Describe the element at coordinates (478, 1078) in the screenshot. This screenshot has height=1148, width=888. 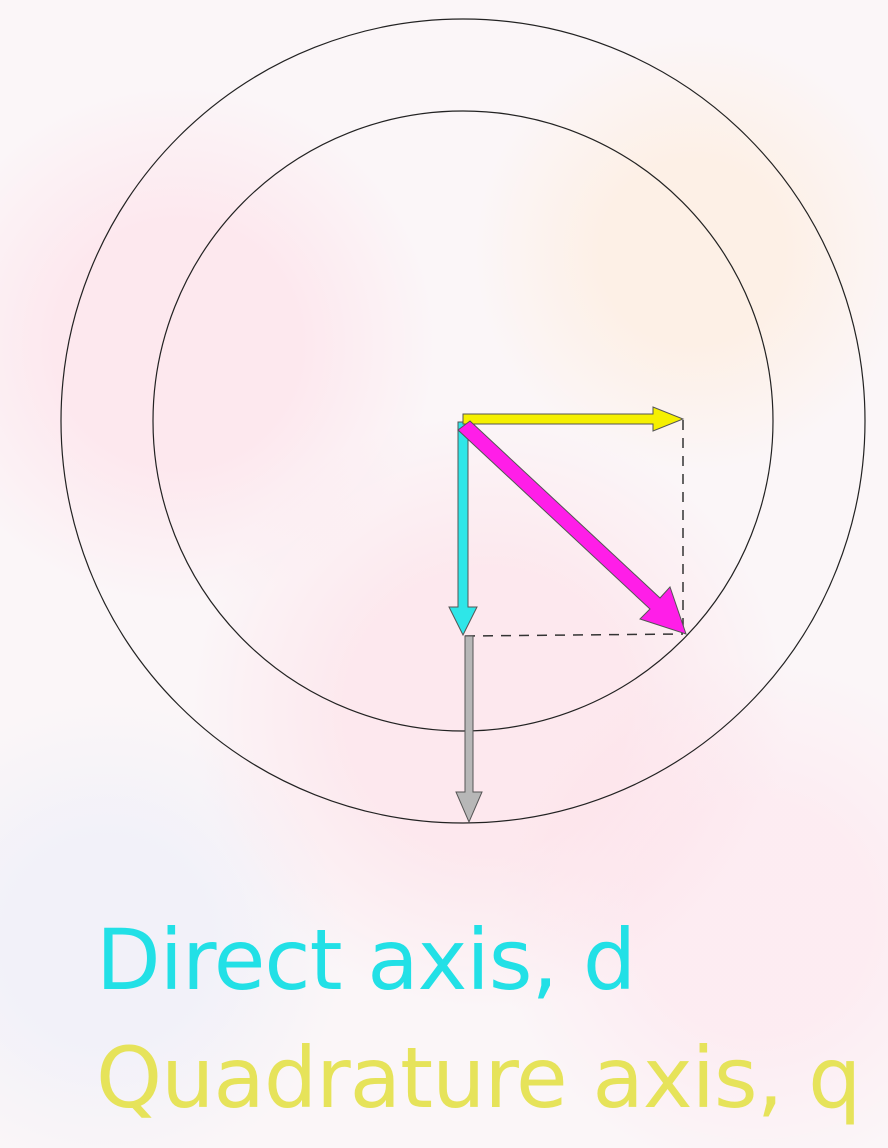
I see `quadrature-axis-label: Quadrature axis, q` at that location.